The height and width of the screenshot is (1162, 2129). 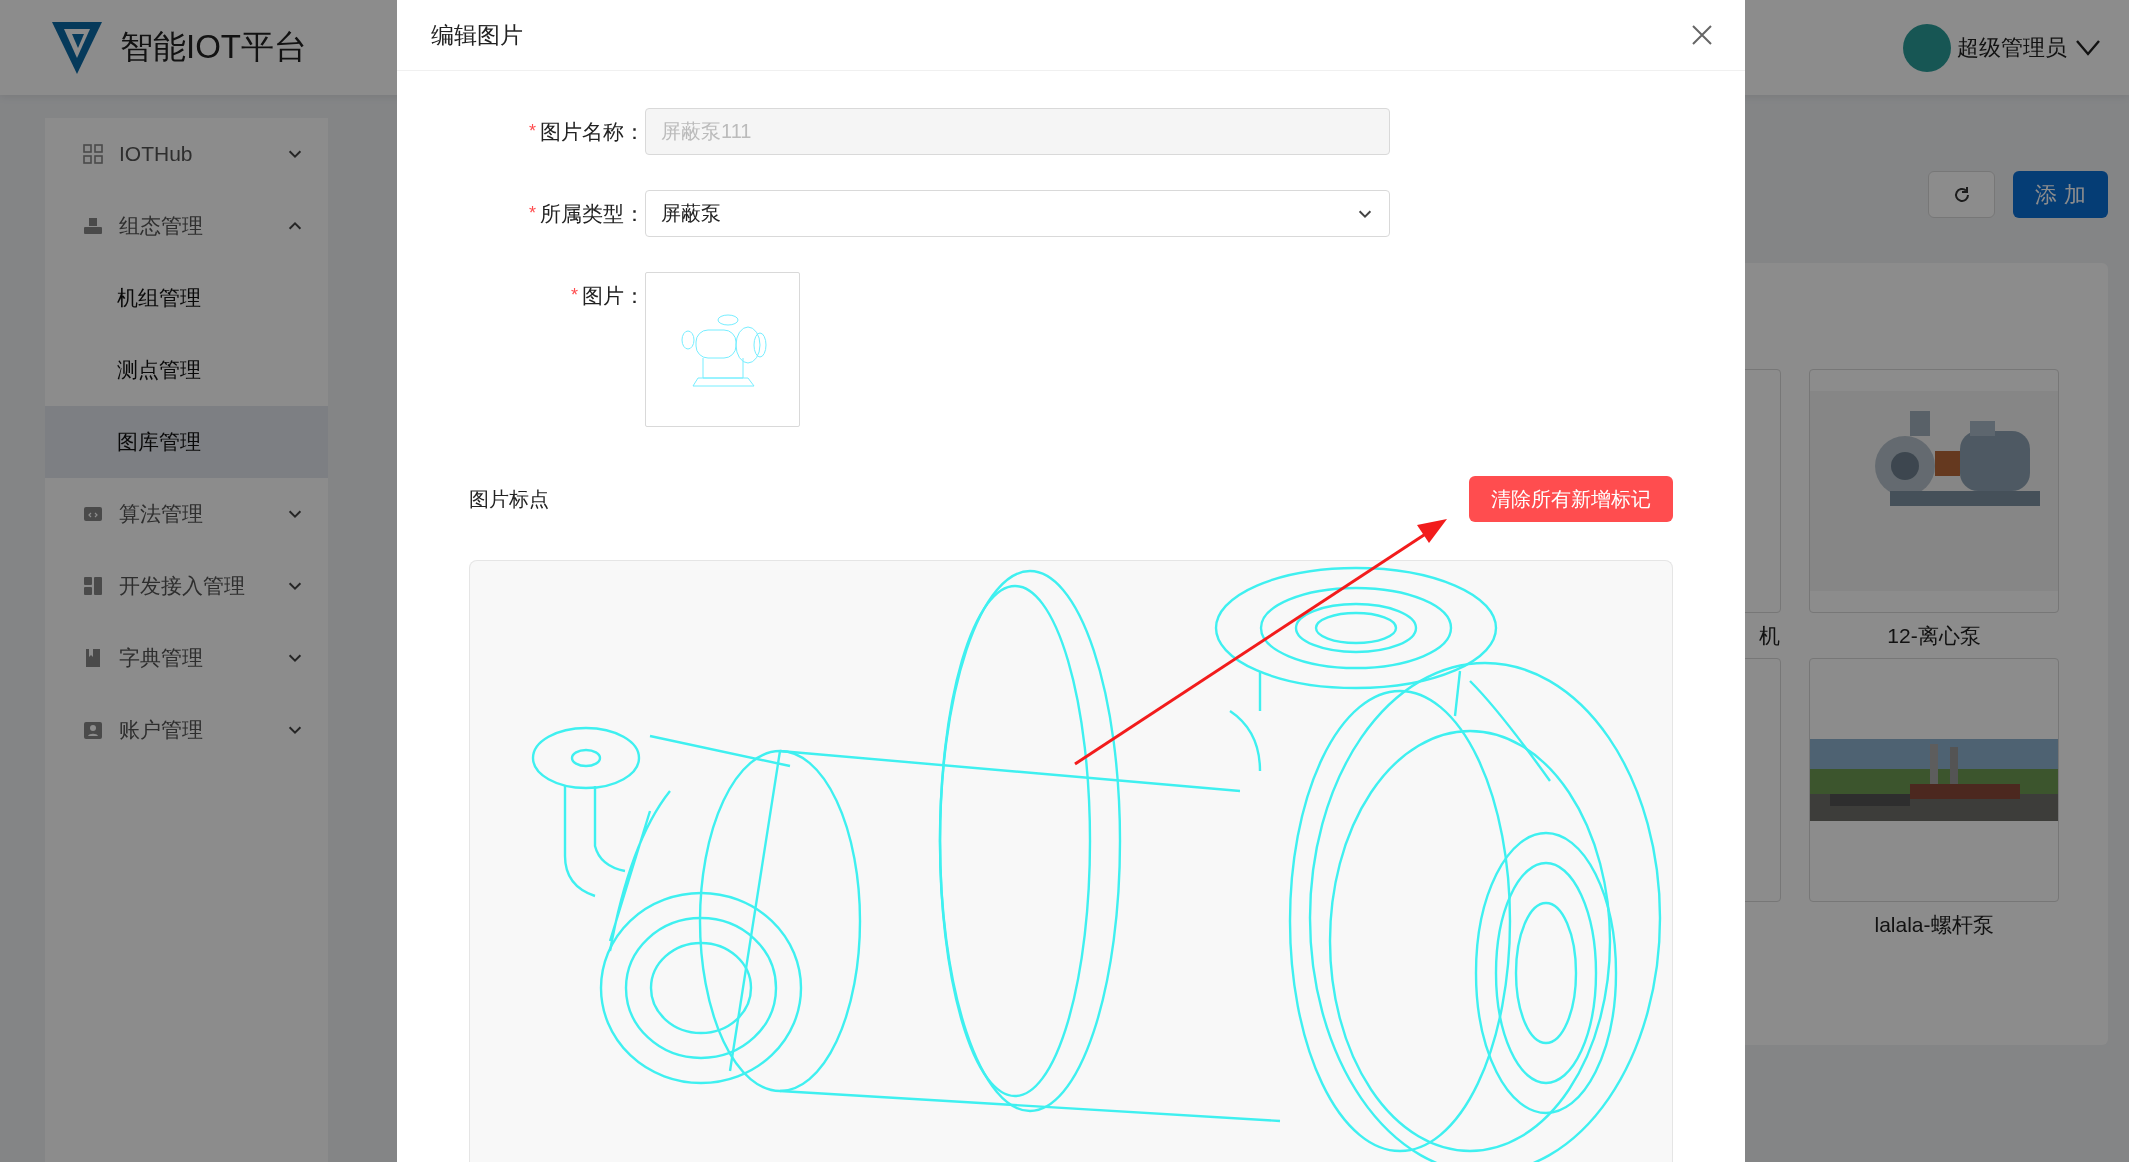 What do you see at coordinates (186, 586) in the screenshot?
I see `menu-item: 开发接入管理` at bounding box center [186, 586].